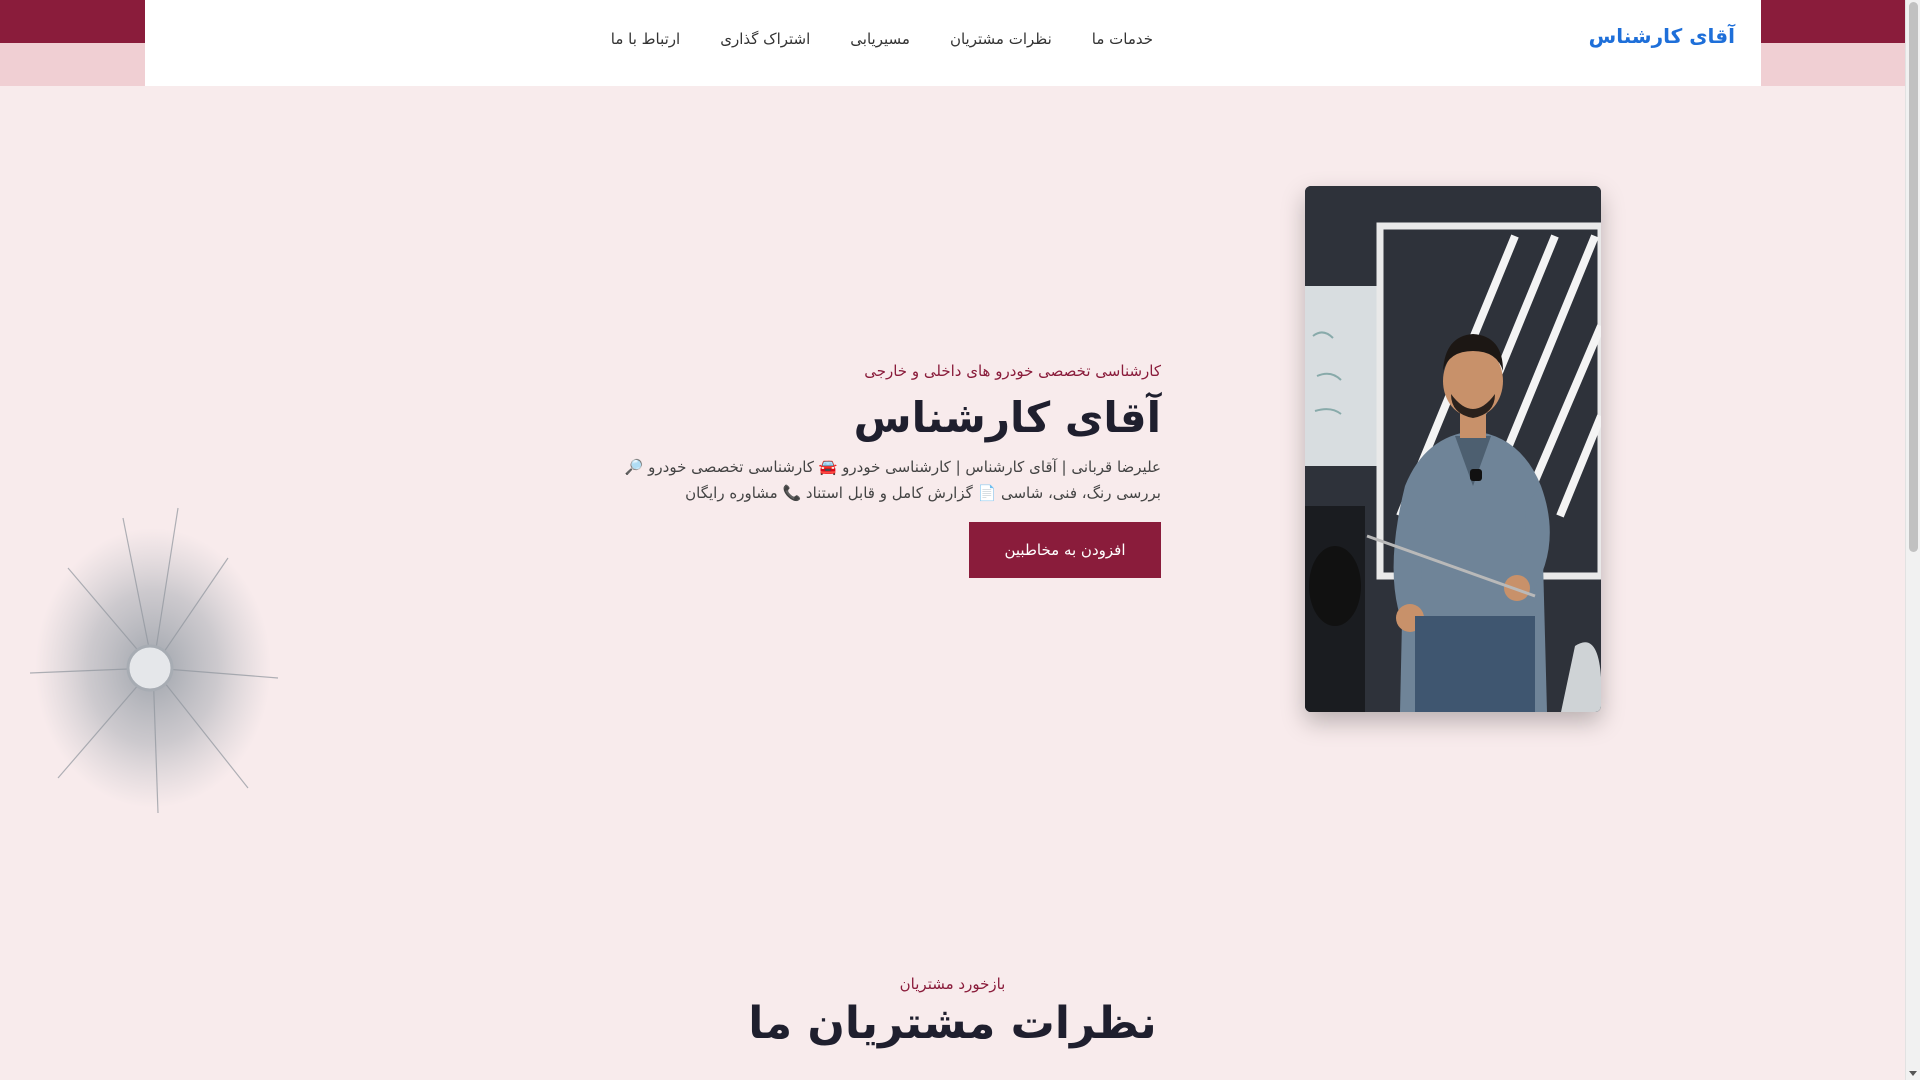  I want to click on scrollbar-thumb, so click(1913, 277).